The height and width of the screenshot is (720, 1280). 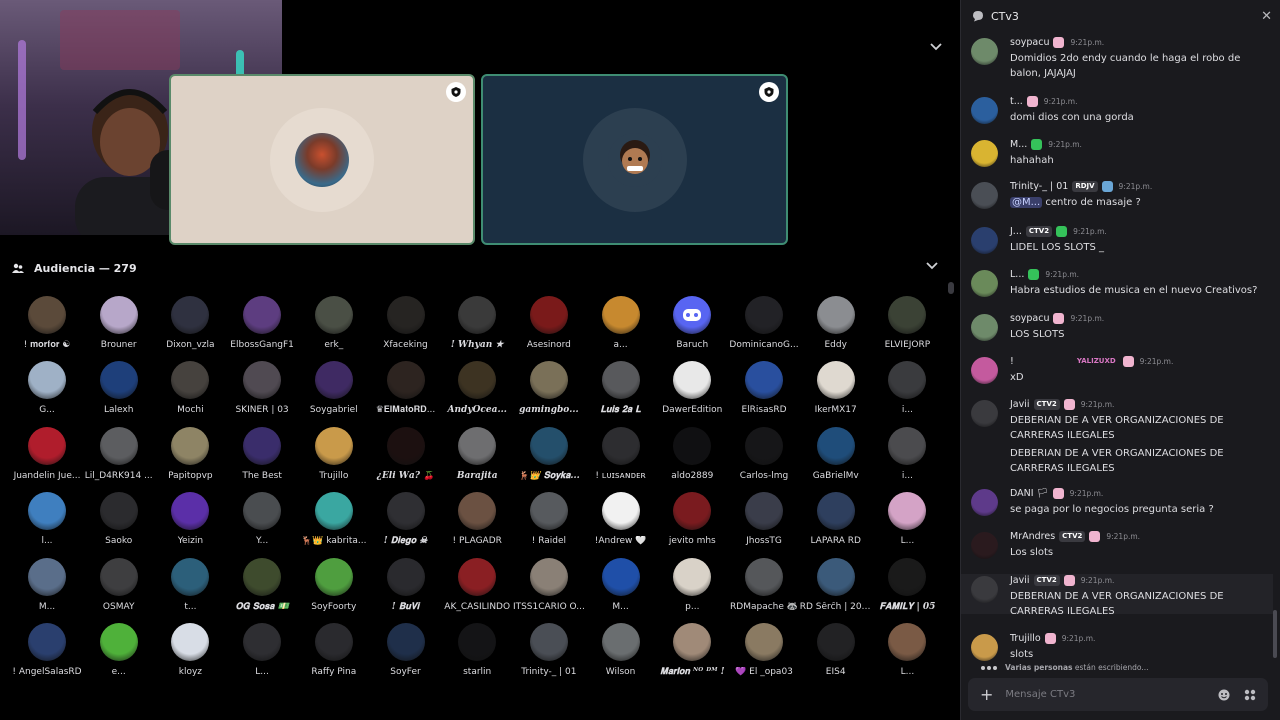 I want to click on audience-member: Wilson, so click(x=621, y=653).